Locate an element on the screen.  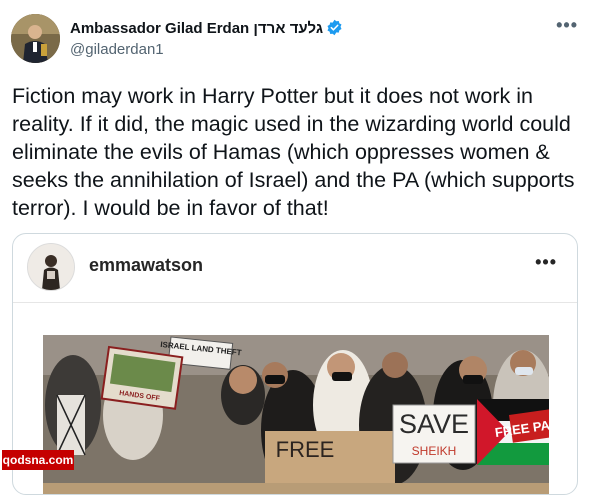
author-avatar is located at coordinates (35, 38).